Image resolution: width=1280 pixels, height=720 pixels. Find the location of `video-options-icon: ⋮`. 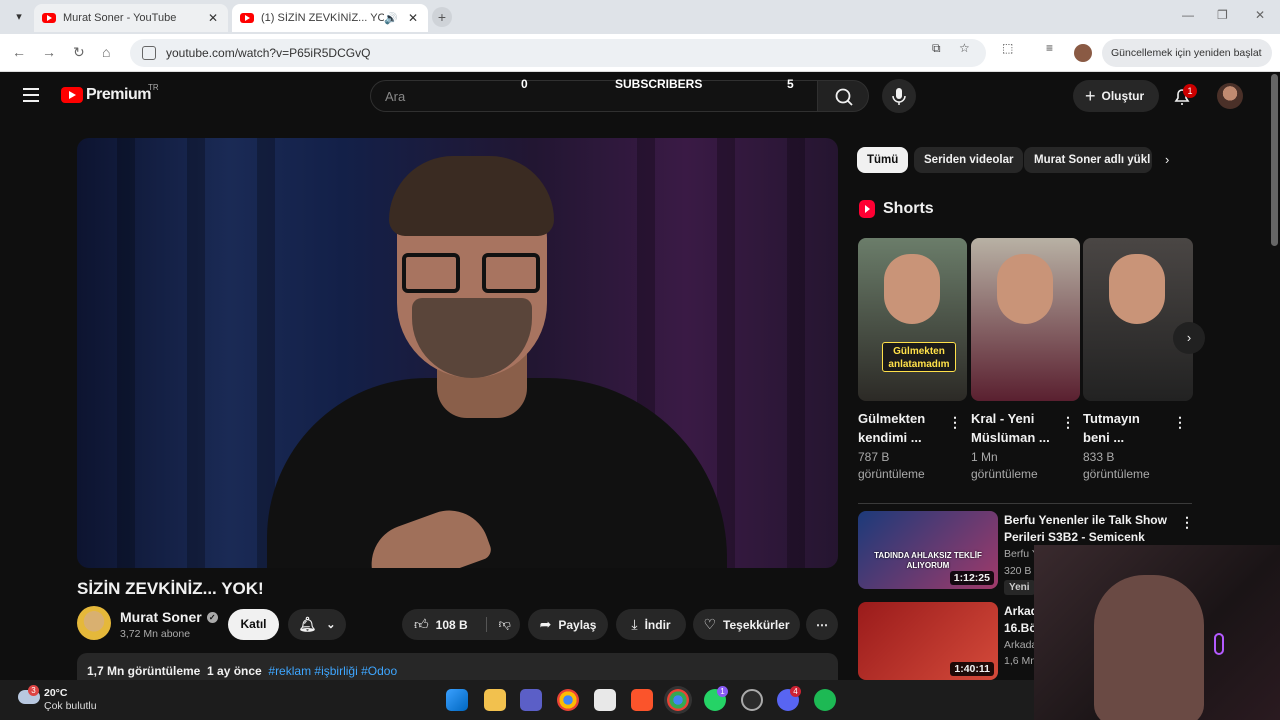

video-options-icon: ⋮ is located at coordinates (1187, 522).